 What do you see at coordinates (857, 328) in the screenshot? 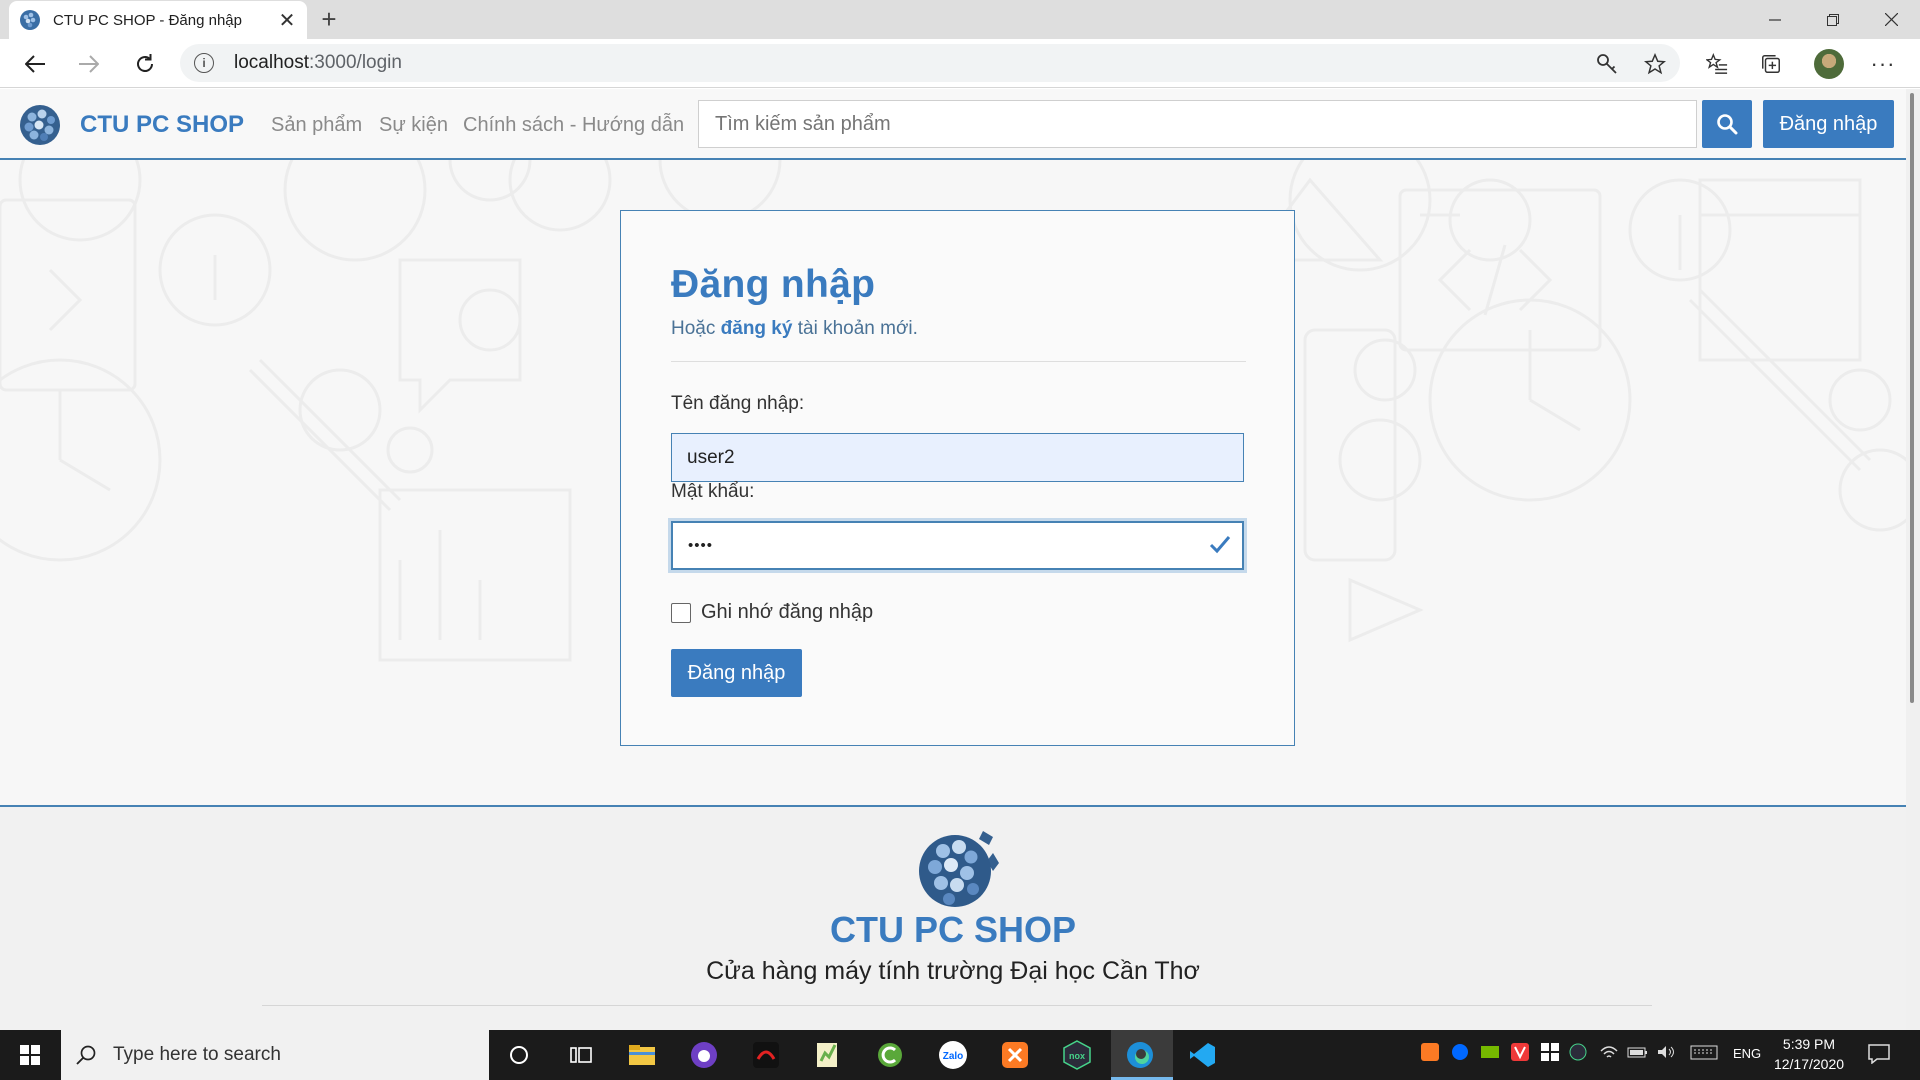
I see `register-hint-suffix: tài khoản mới.` at bounding box center [857, 328].